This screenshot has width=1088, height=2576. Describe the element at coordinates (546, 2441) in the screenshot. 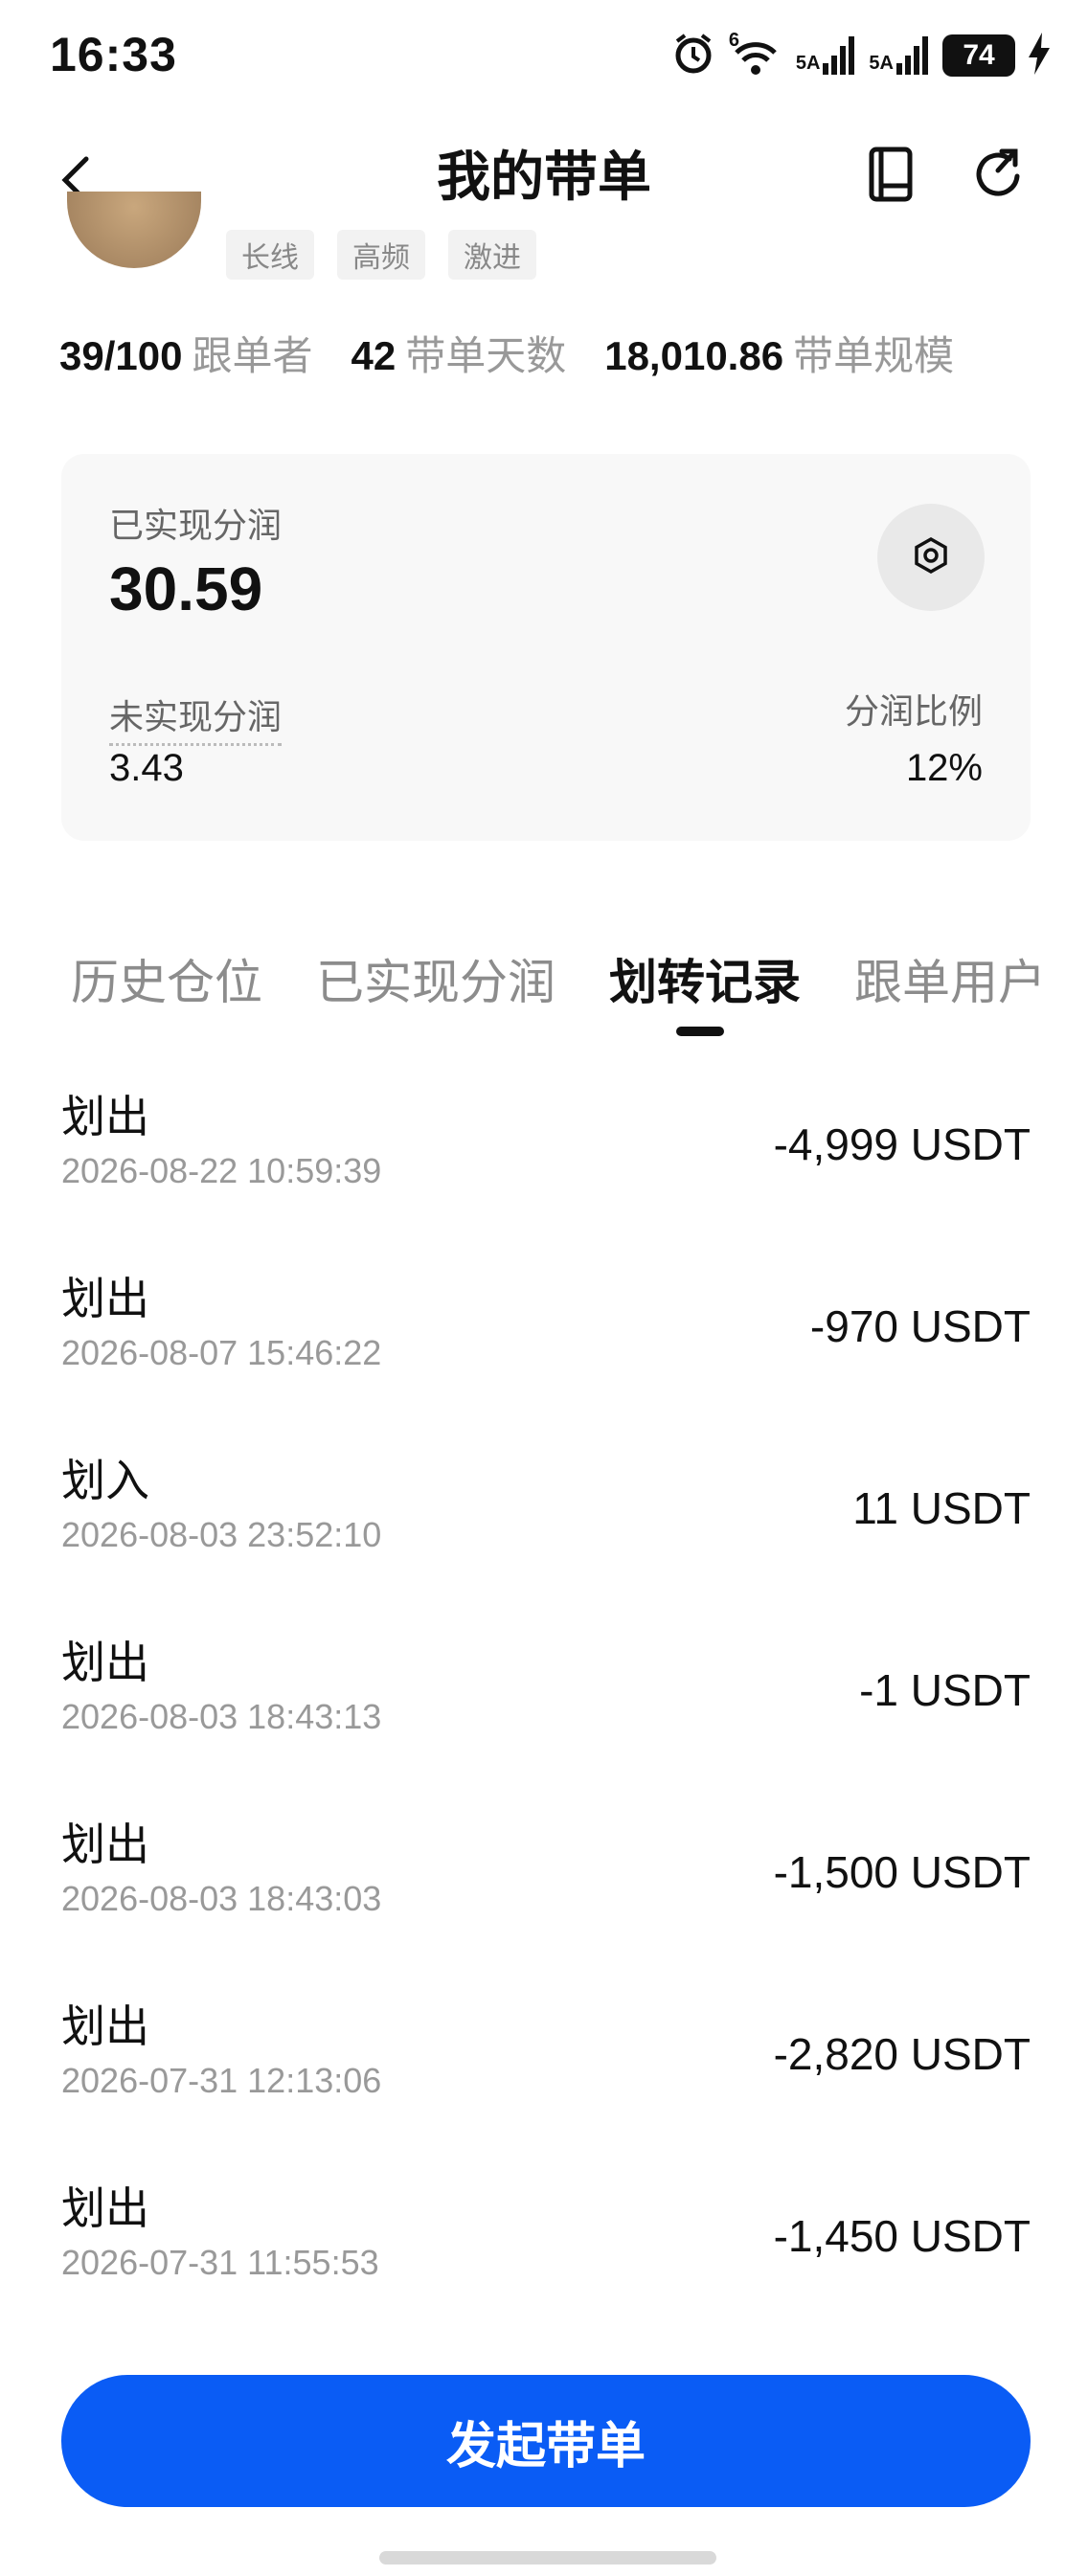

I see `start-lead-trading-button: 发起带单` at that location.